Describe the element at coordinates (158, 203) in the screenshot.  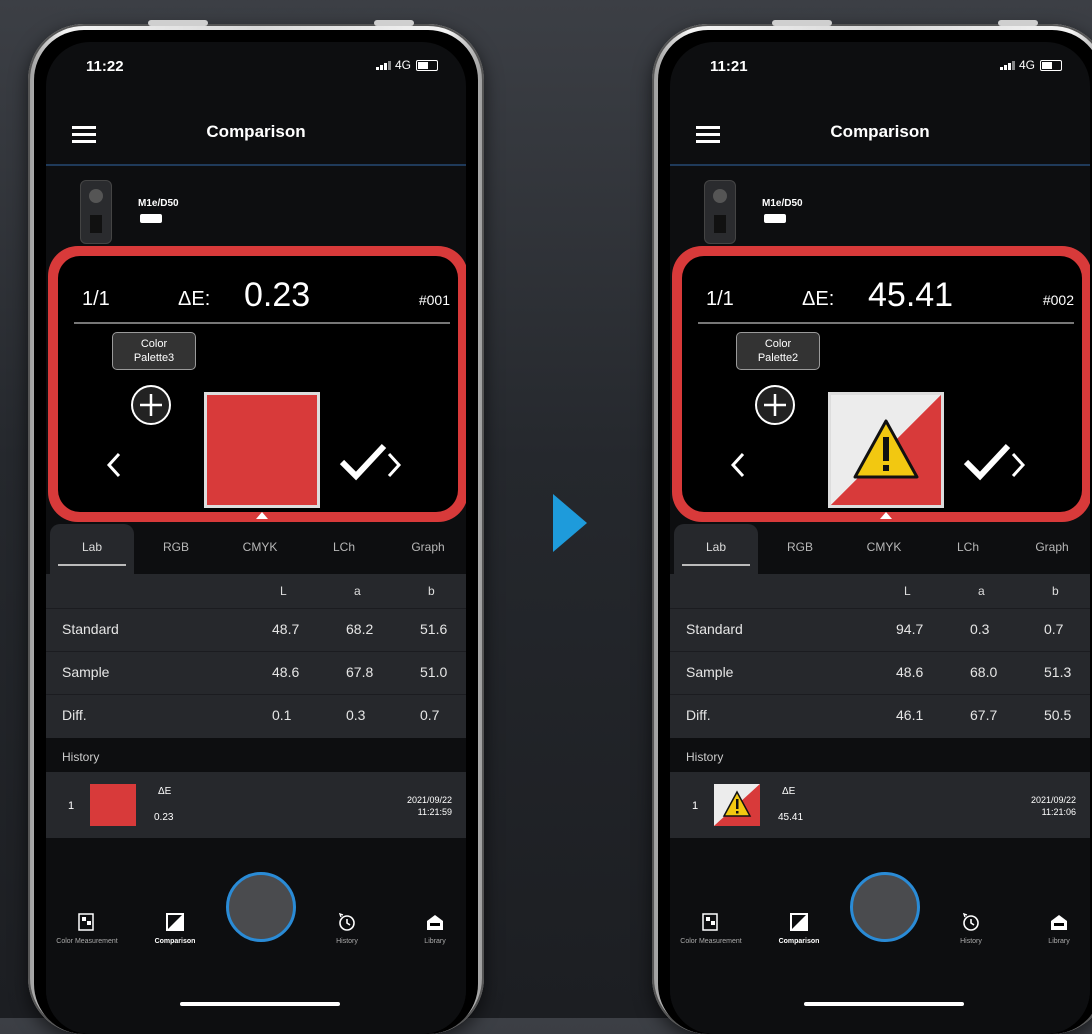
I see `device-name: M1e/D50` at that location.